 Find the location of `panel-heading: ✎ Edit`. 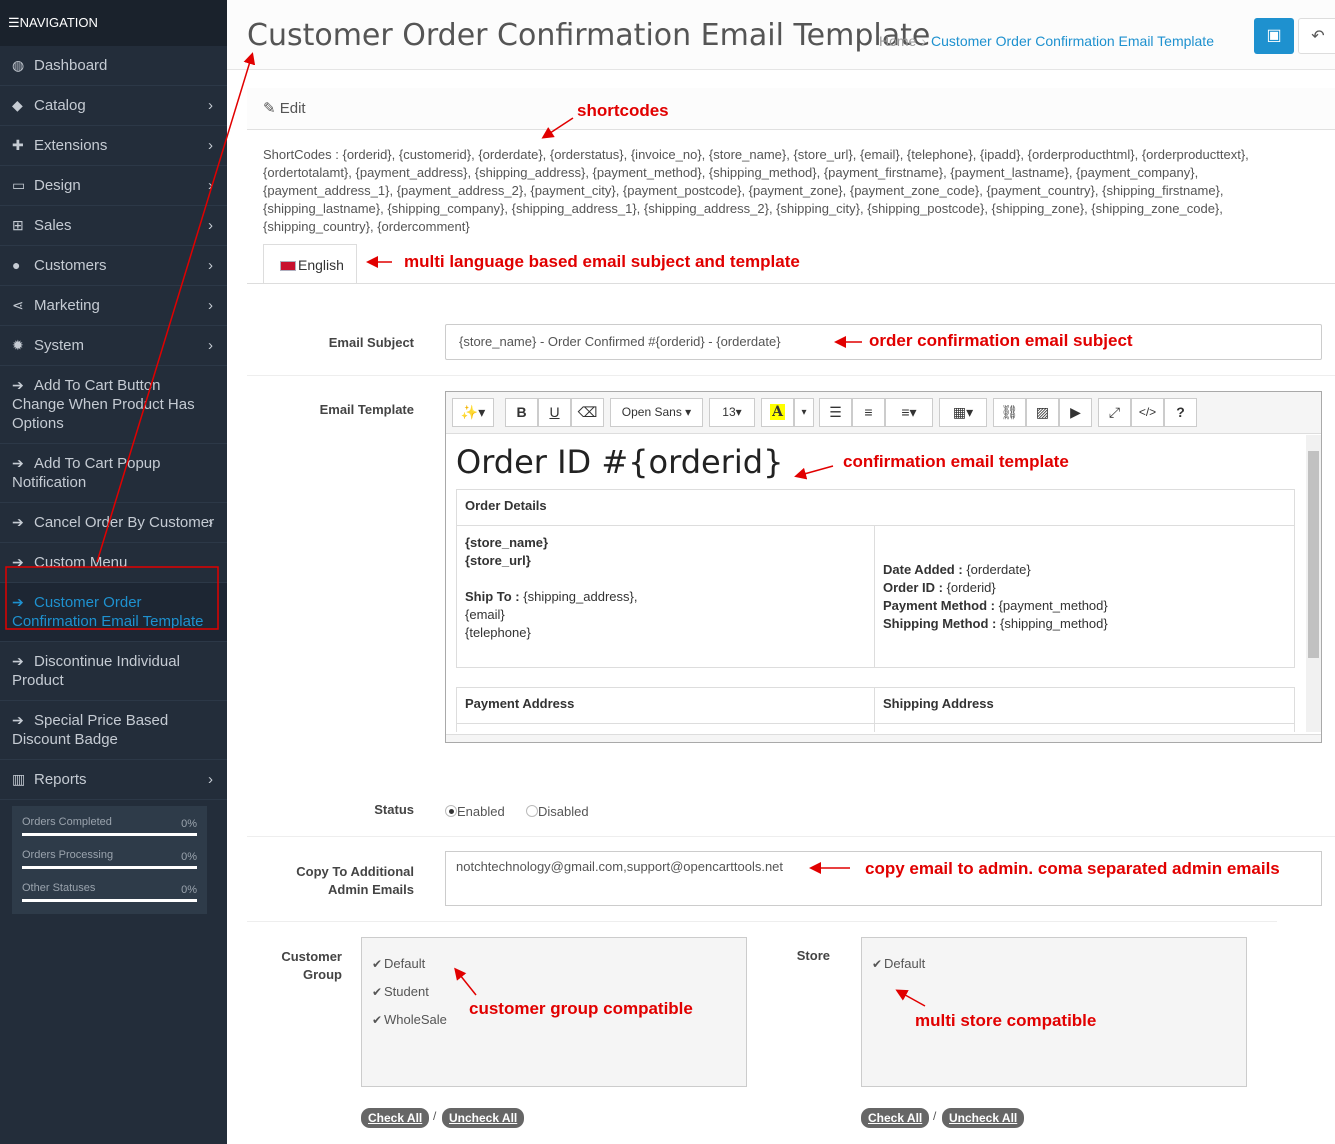

panel-heading: ✎ Edit is located at coordinates (791, 109).